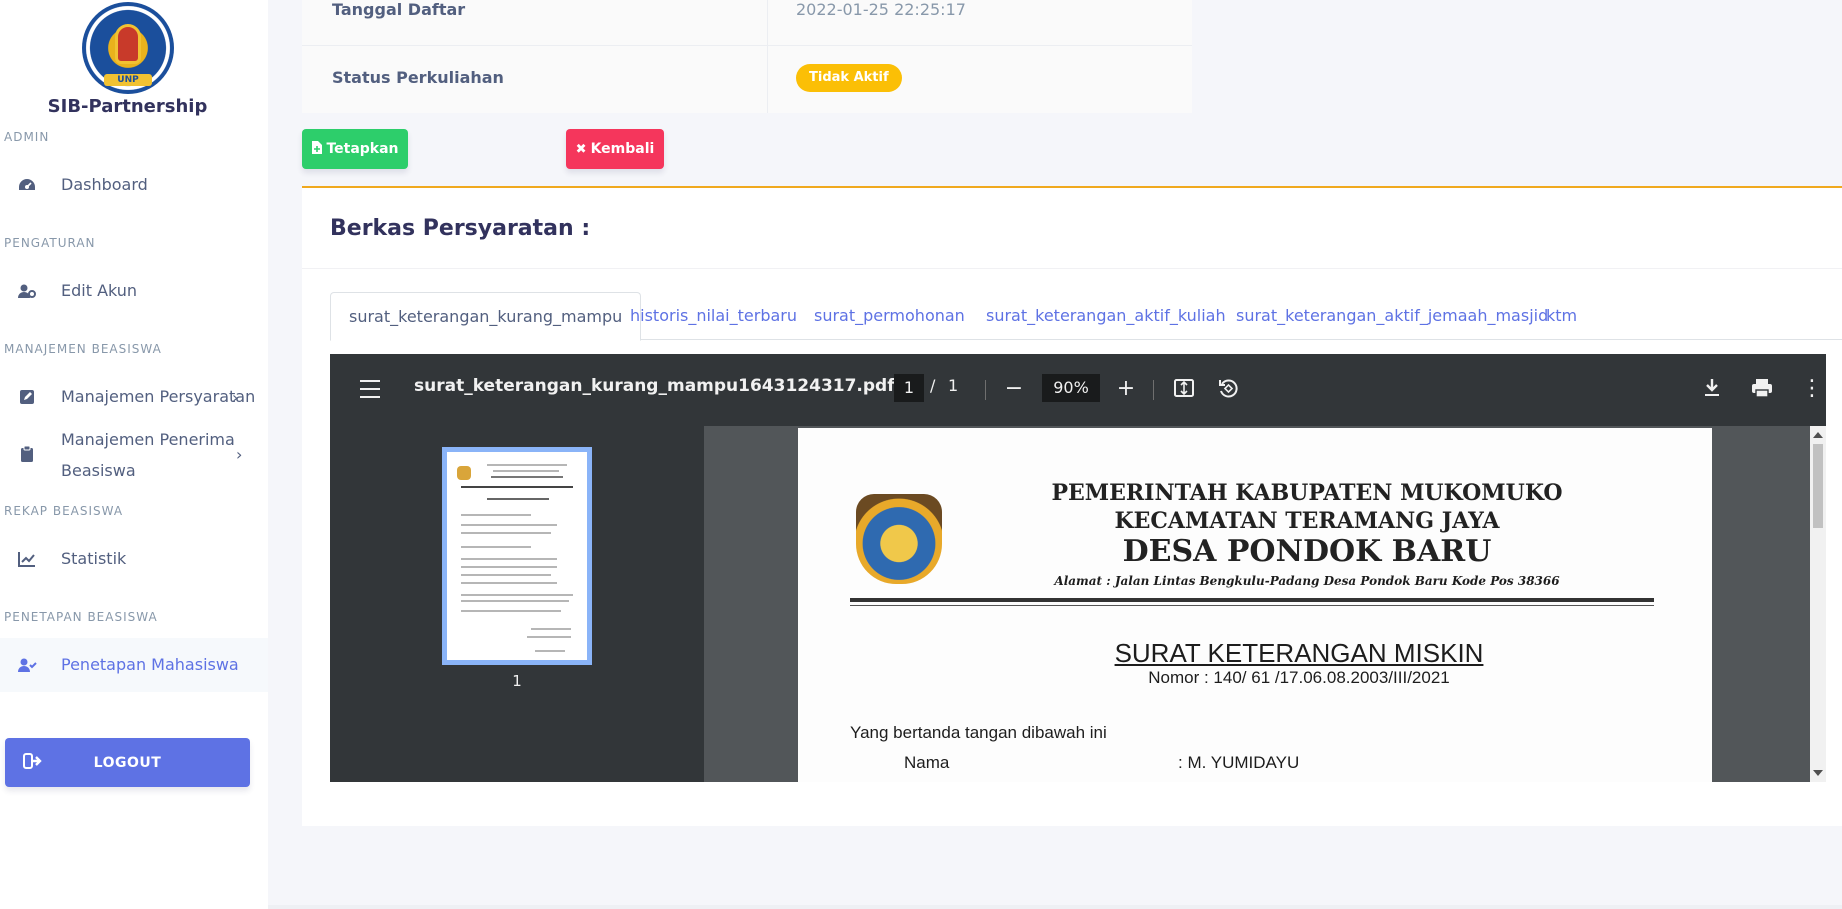 The image size is (1842, 909). What do you see at coordinates (1299, 653) in the screenshot?
I see `doc-title: SURAT KETERANGAN MISKIN` at bounding box center [1299, 653].